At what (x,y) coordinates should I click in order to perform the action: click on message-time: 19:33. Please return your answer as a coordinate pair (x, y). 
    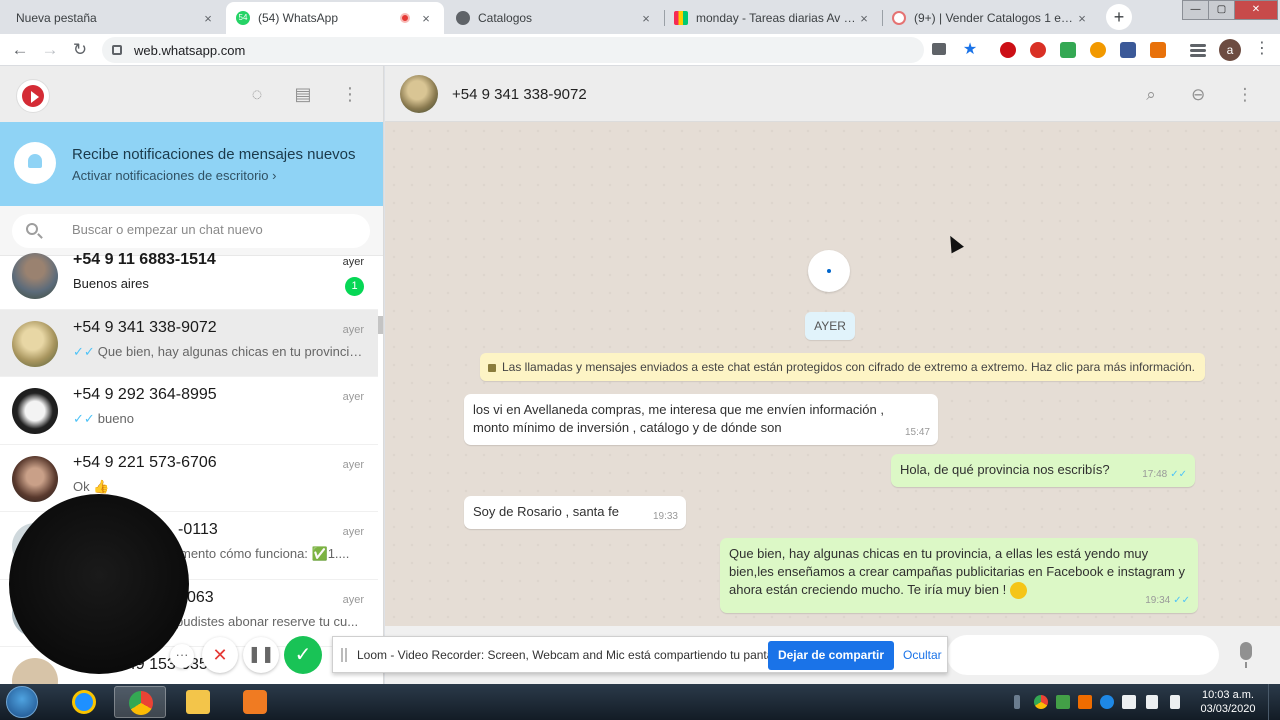
    Looking at the image, I should click on (665, 516).